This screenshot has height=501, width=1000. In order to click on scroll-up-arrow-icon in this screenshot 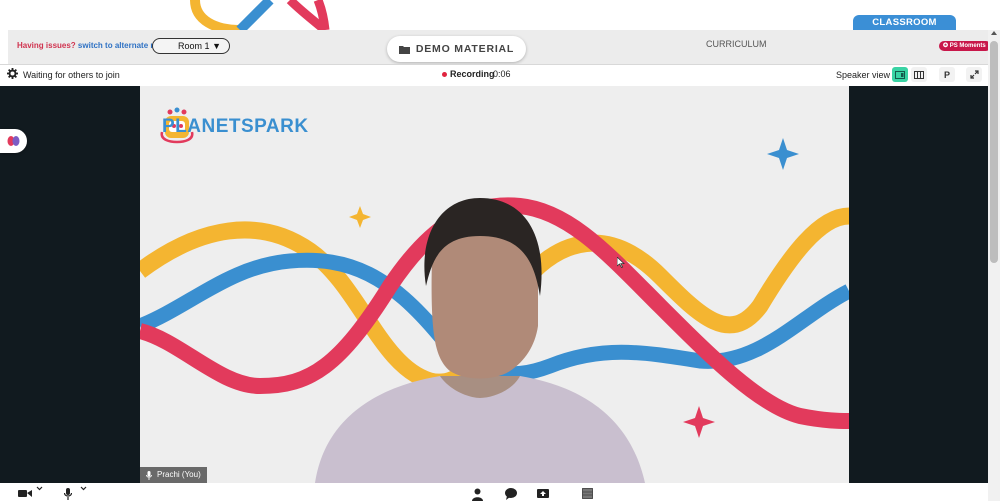, I will do `click(994, 33)`.